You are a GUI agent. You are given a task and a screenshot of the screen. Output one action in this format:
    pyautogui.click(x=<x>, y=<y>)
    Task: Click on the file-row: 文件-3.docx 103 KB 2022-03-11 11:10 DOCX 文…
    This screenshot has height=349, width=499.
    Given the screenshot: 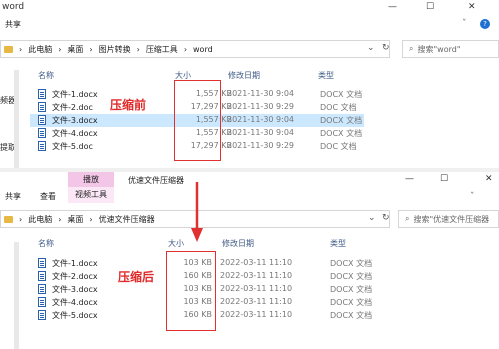 What is the action you would take?
    pyautogui.click(x=264, y=289)
    